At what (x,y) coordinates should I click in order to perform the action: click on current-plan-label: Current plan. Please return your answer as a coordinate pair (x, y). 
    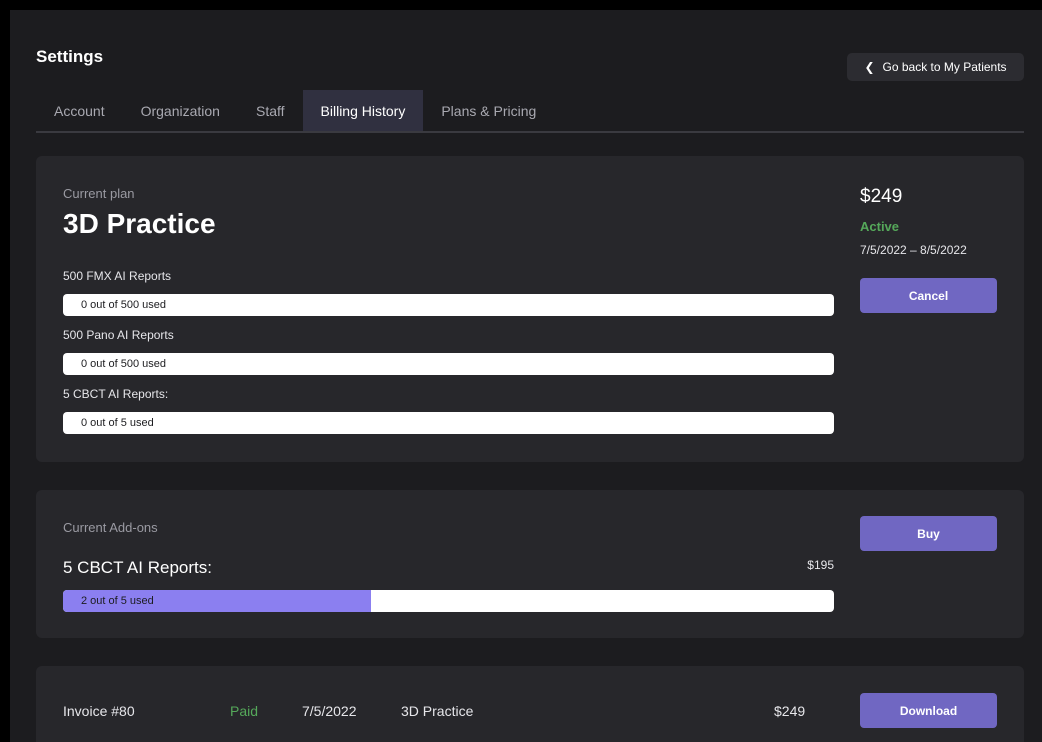
    Looking at the image, I should click on (99, 193).